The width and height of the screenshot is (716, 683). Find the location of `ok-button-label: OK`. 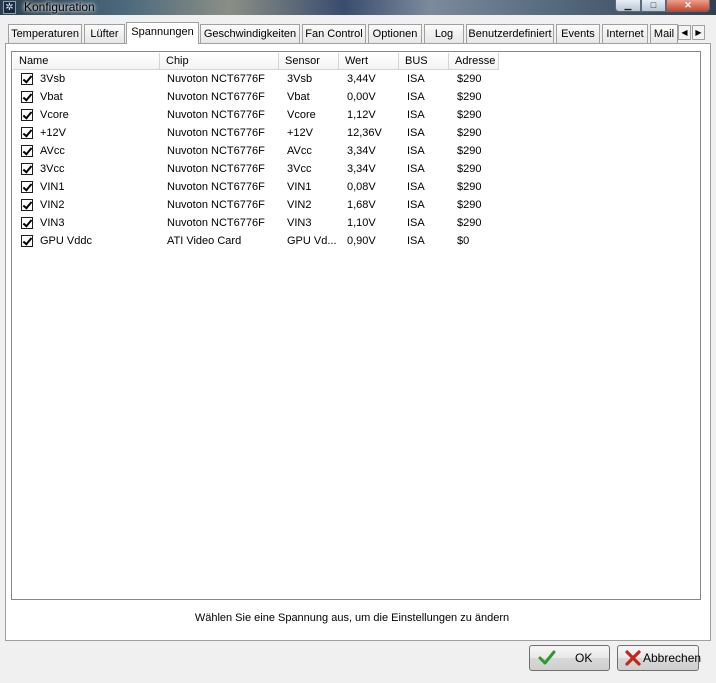

ok-button-label: OK is located at coordinates (584, 658).